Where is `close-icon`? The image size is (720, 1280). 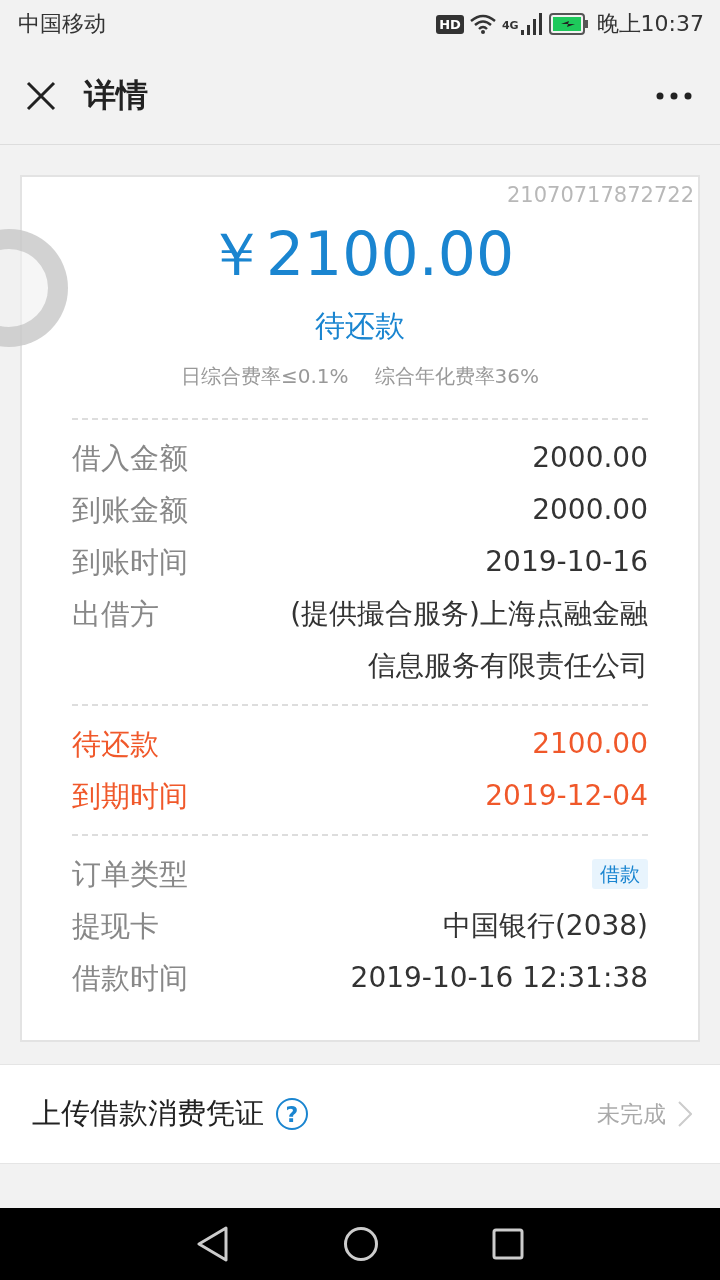 close-icon is located at coordinates (41, 96).